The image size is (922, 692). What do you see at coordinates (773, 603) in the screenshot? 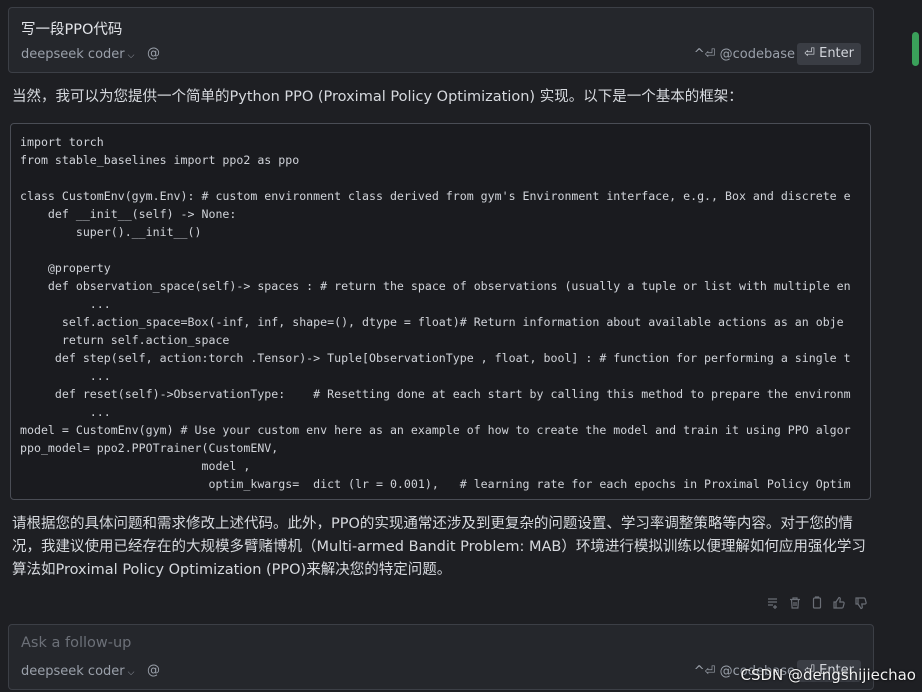
I see `insert-icon` at bounding box center [773, 603].